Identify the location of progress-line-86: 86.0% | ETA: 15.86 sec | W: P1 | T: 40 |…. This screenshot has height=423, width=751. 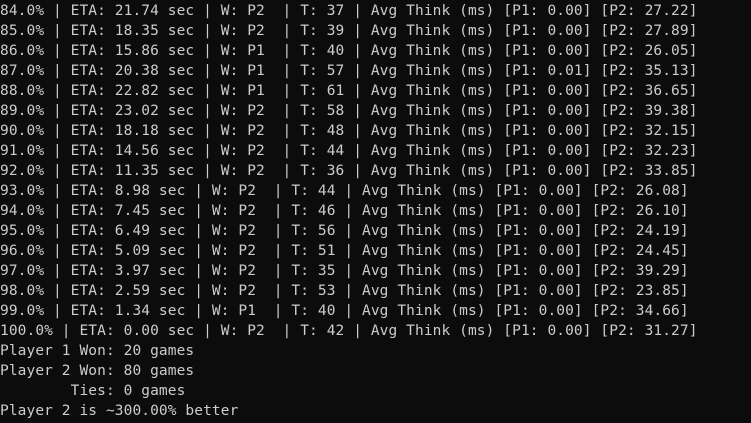
(349, 51).